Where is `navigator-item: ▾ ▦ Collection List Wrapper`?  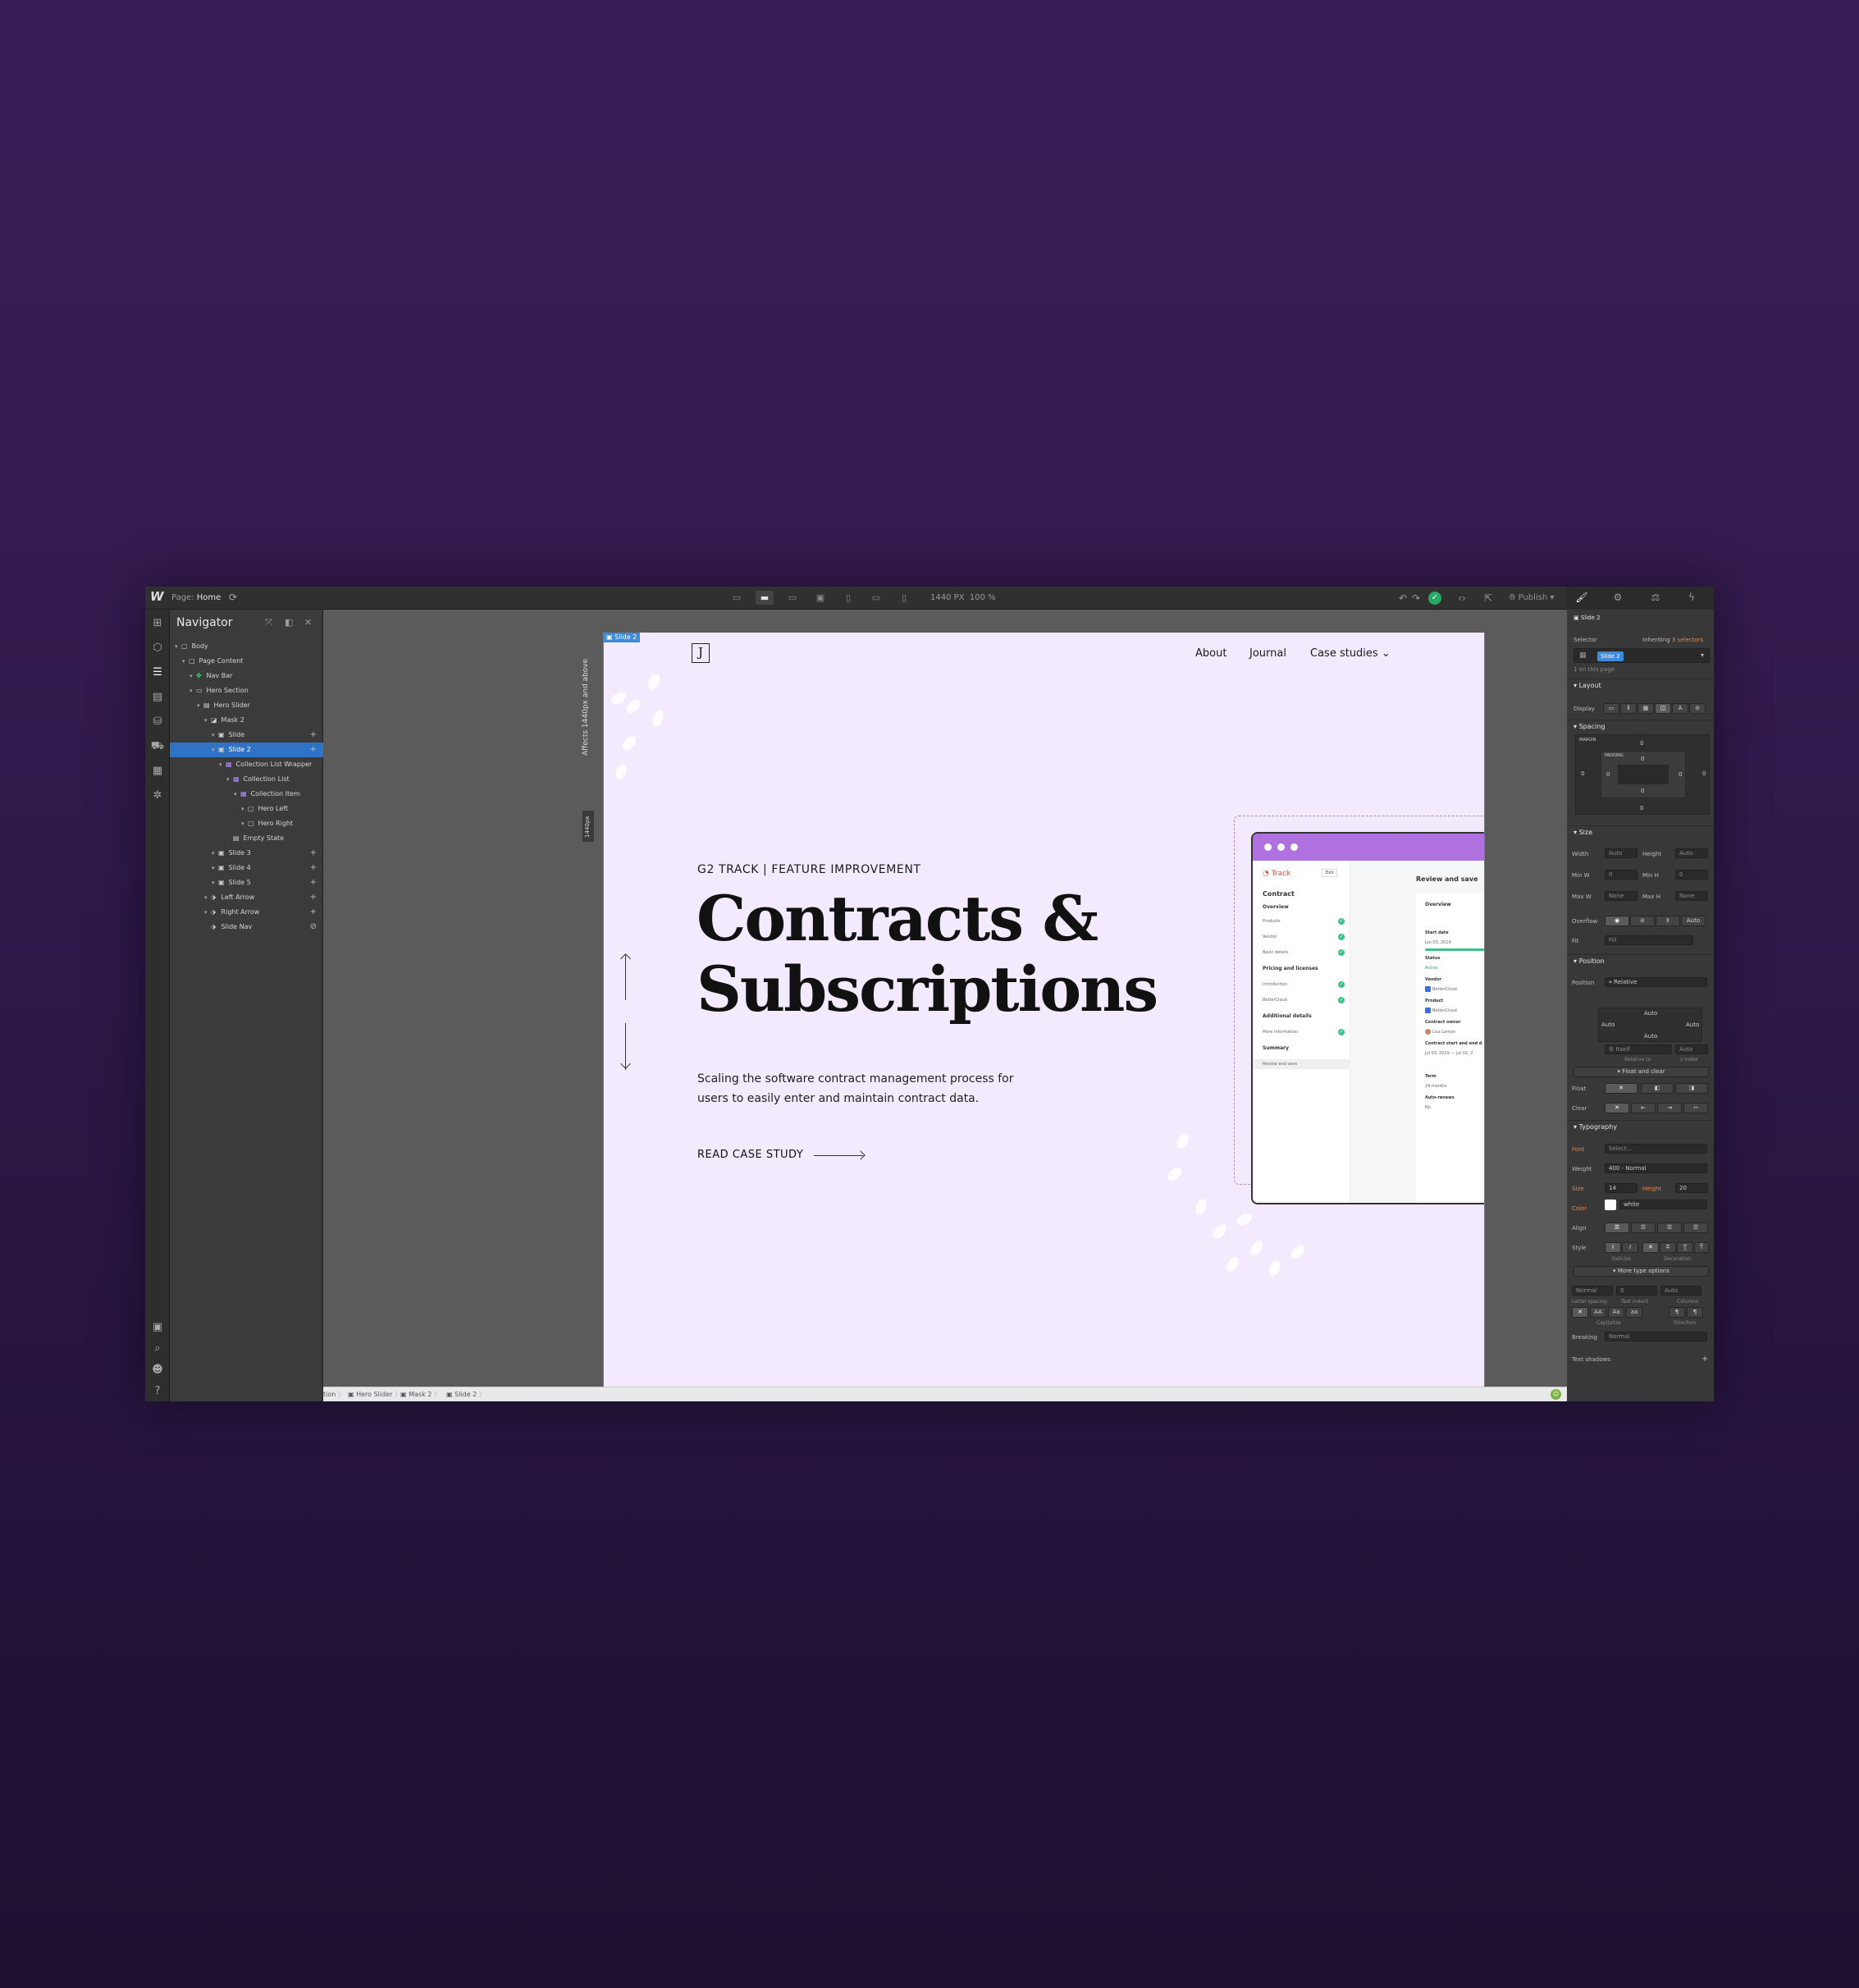
navigator-item: ▾ ▦ Collection List Wrapper is located at coordinates (246, 765).